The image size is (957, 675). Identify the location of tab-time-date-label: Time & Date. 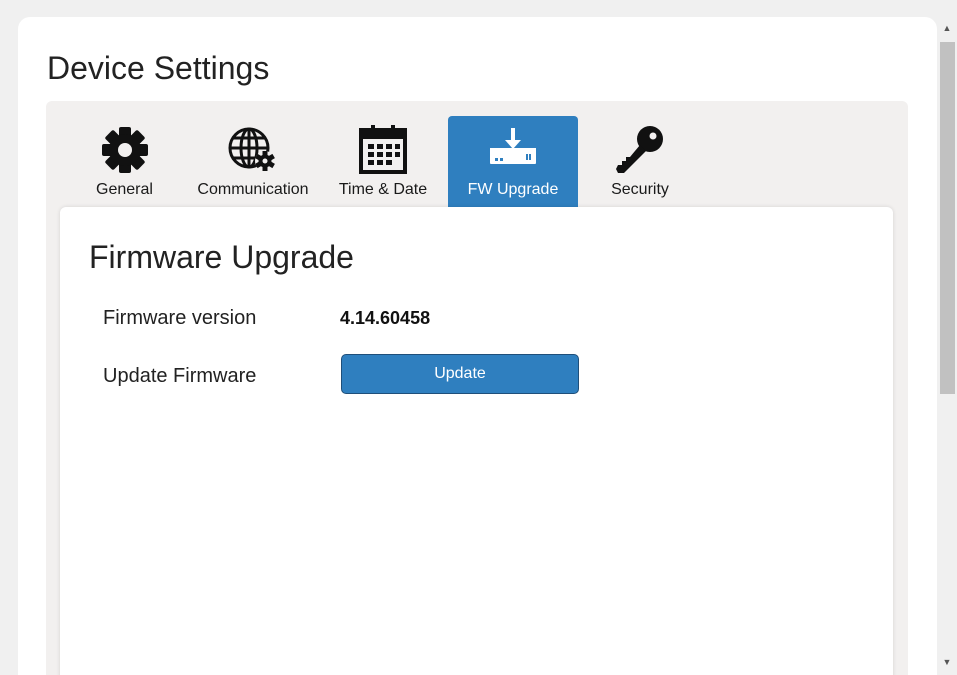
(383, 189).